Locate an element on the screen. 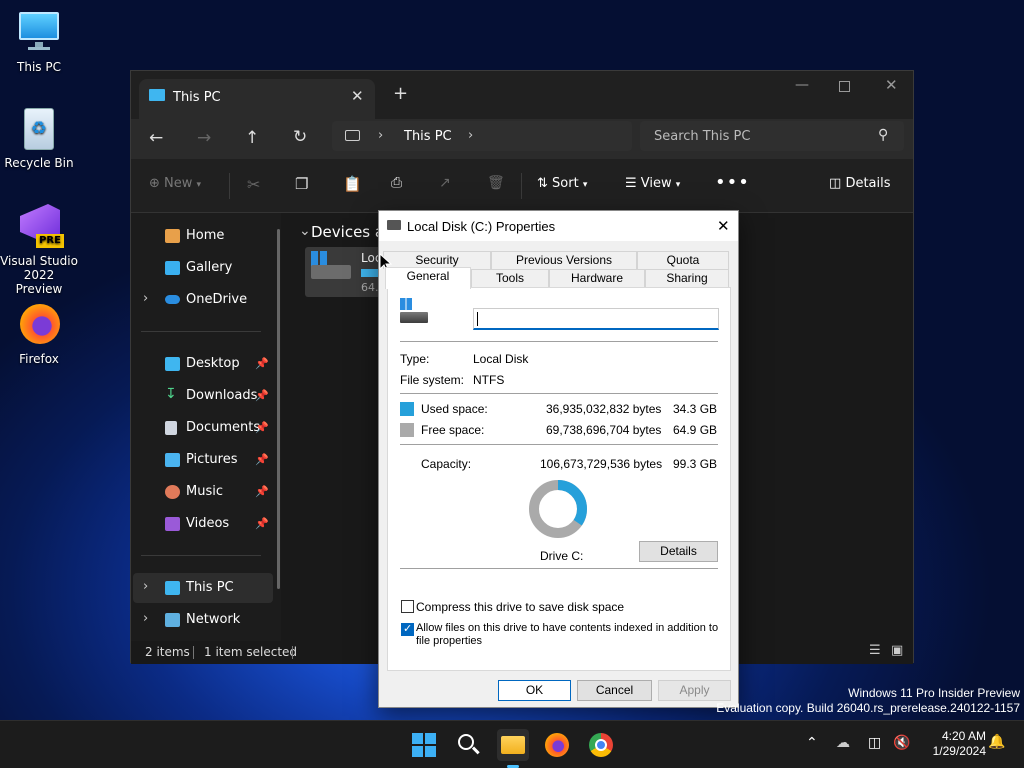  drive-item: Loc 64. is located at coordinates (345, 272).